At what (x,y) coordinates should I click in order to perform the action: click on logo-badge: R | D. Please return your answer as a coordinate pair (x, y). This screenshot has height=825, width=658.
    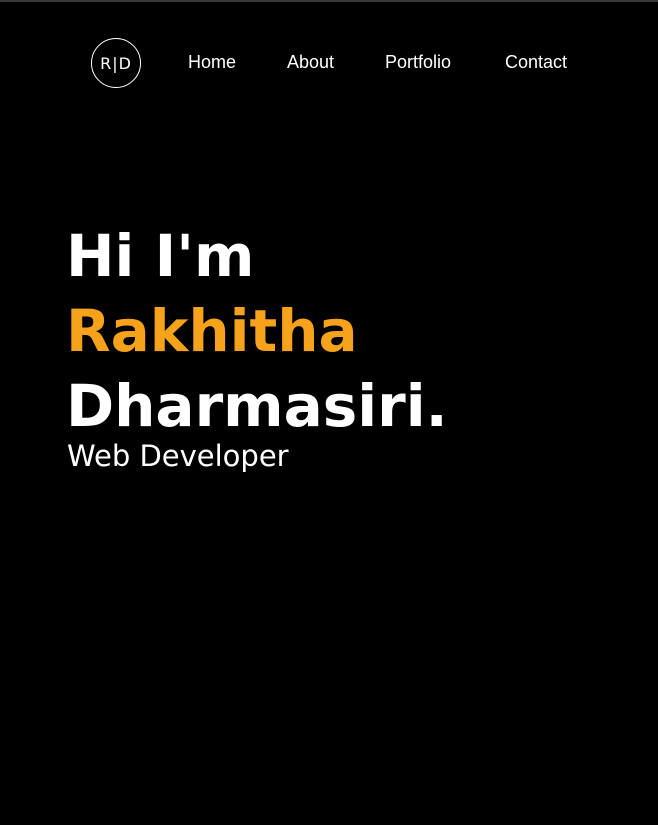
    Looking at the image, I should click on (116, 63).